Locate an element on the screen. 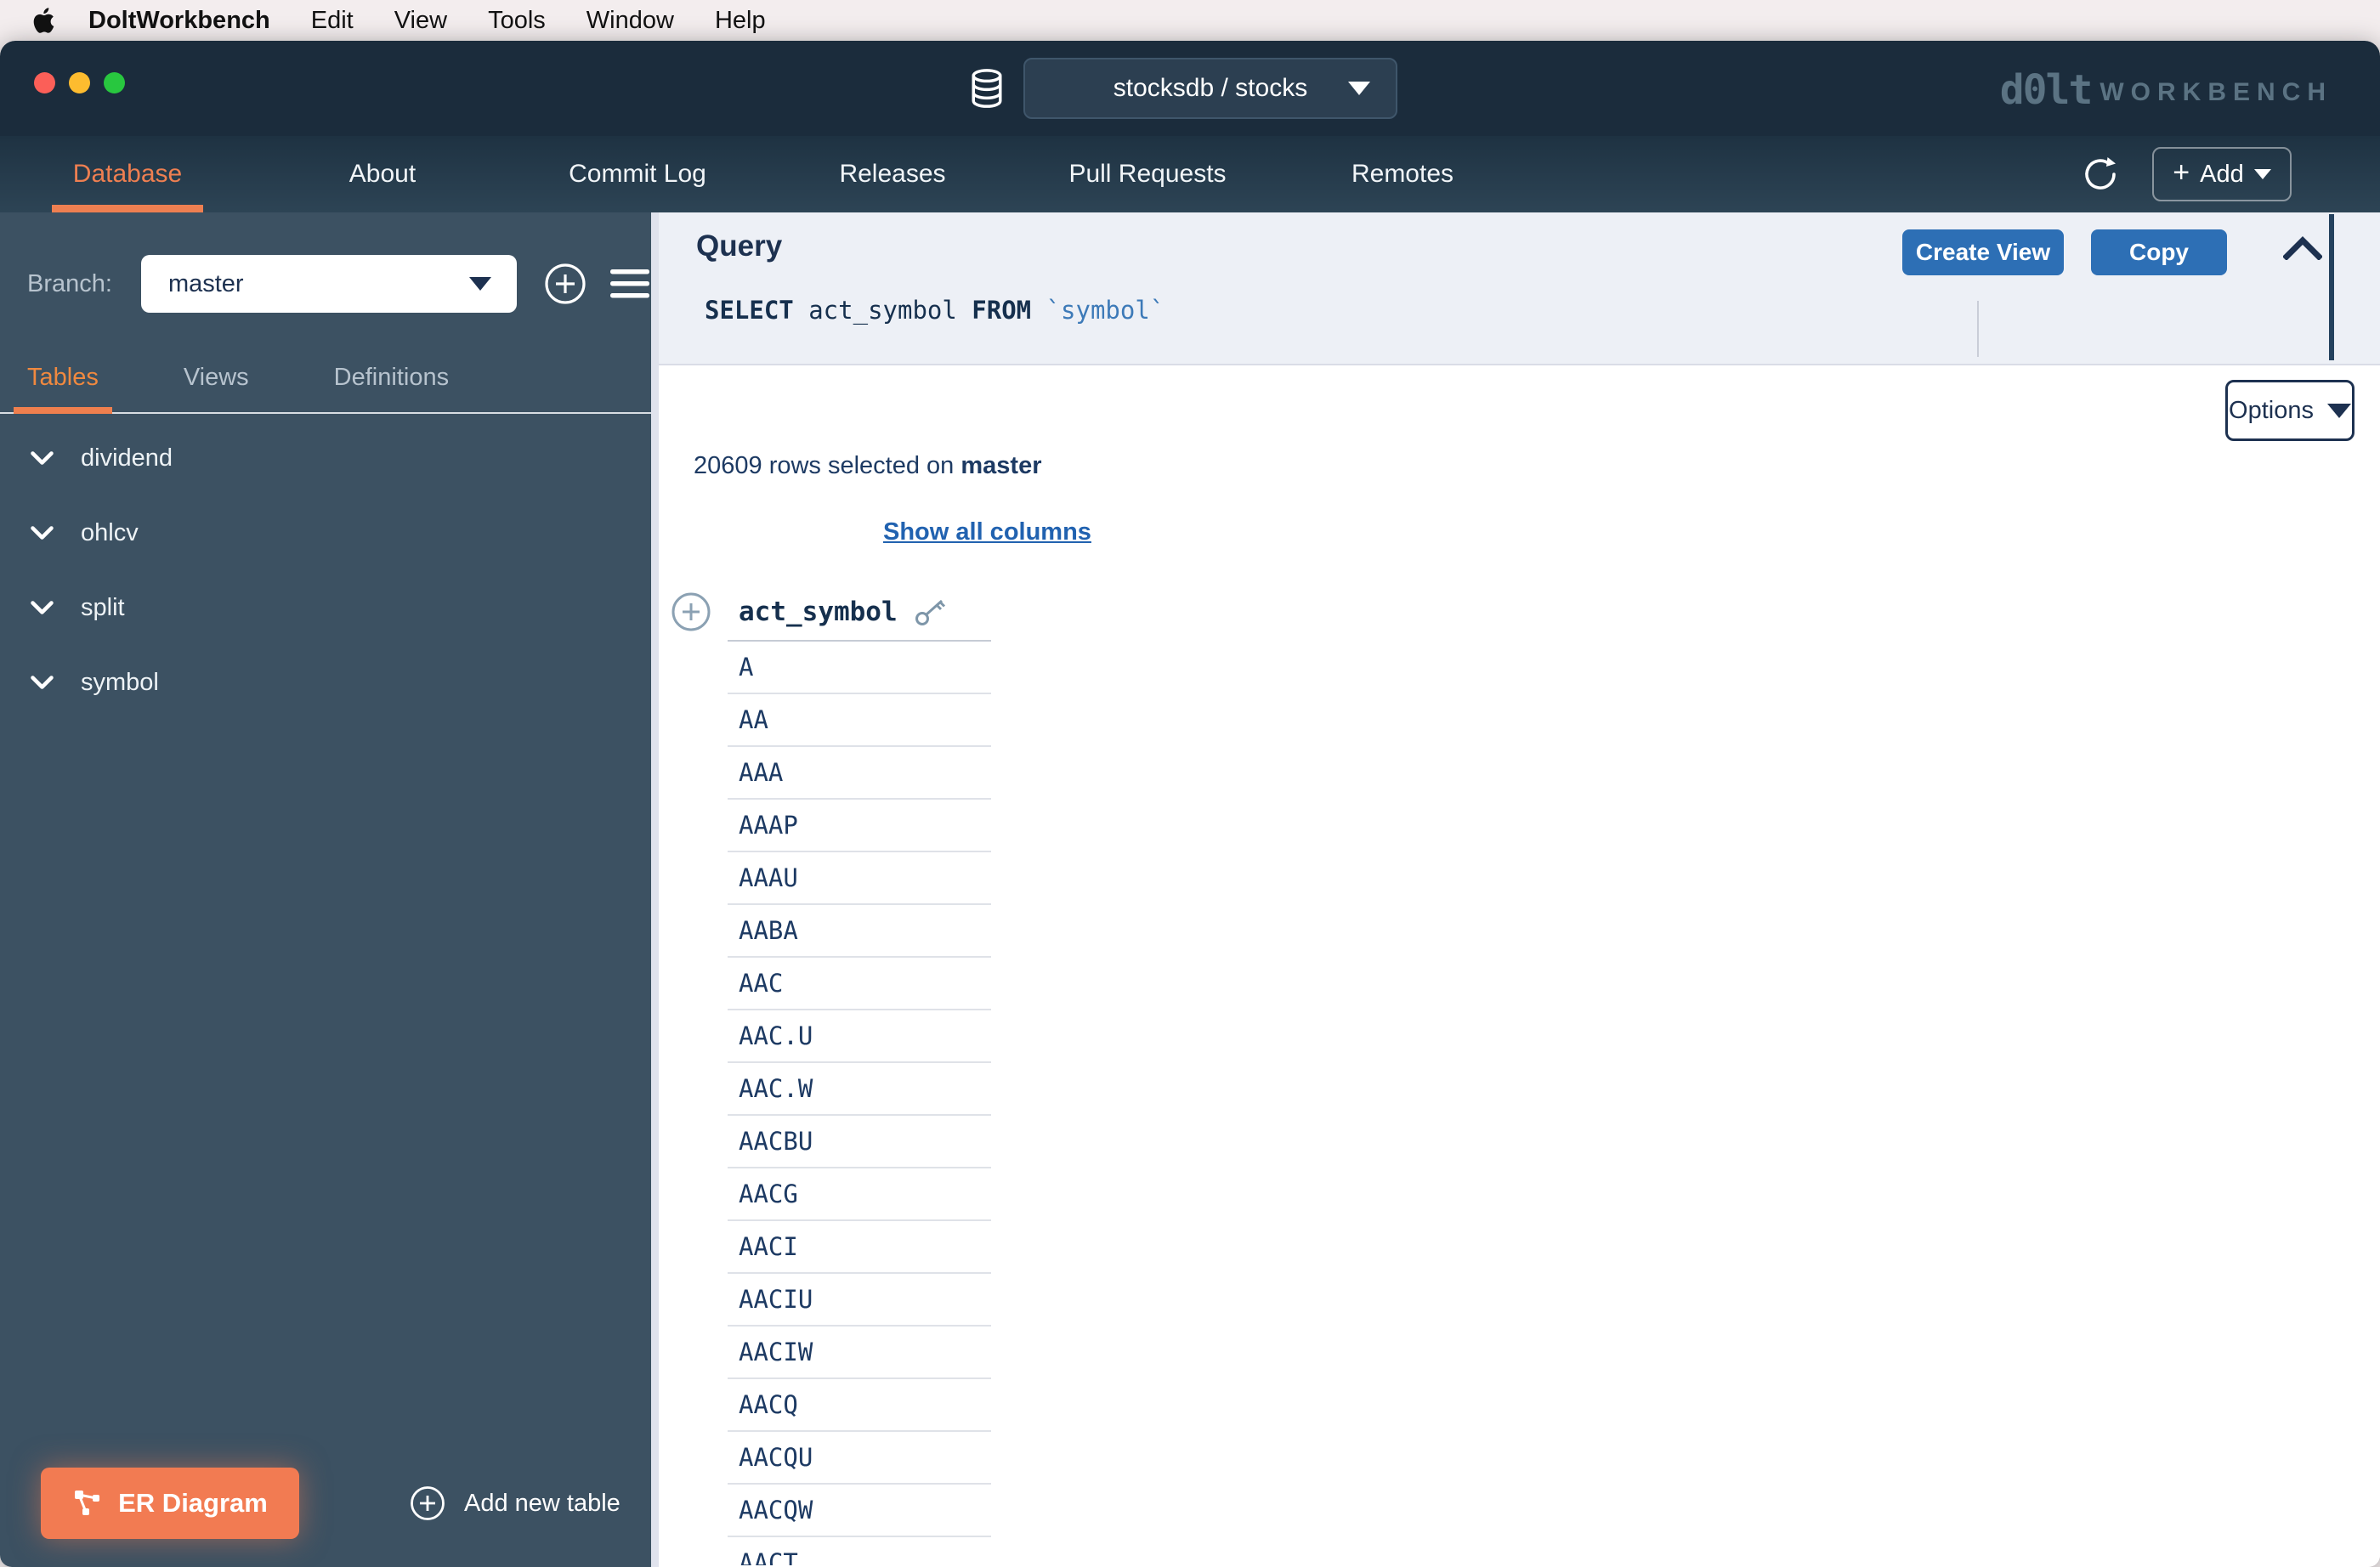 The height and width of the screenshot is (1567, 2380). window-title-bar: stocksdb / stocks d0lt WORKBENCH is located at coordinates (1190, 88).